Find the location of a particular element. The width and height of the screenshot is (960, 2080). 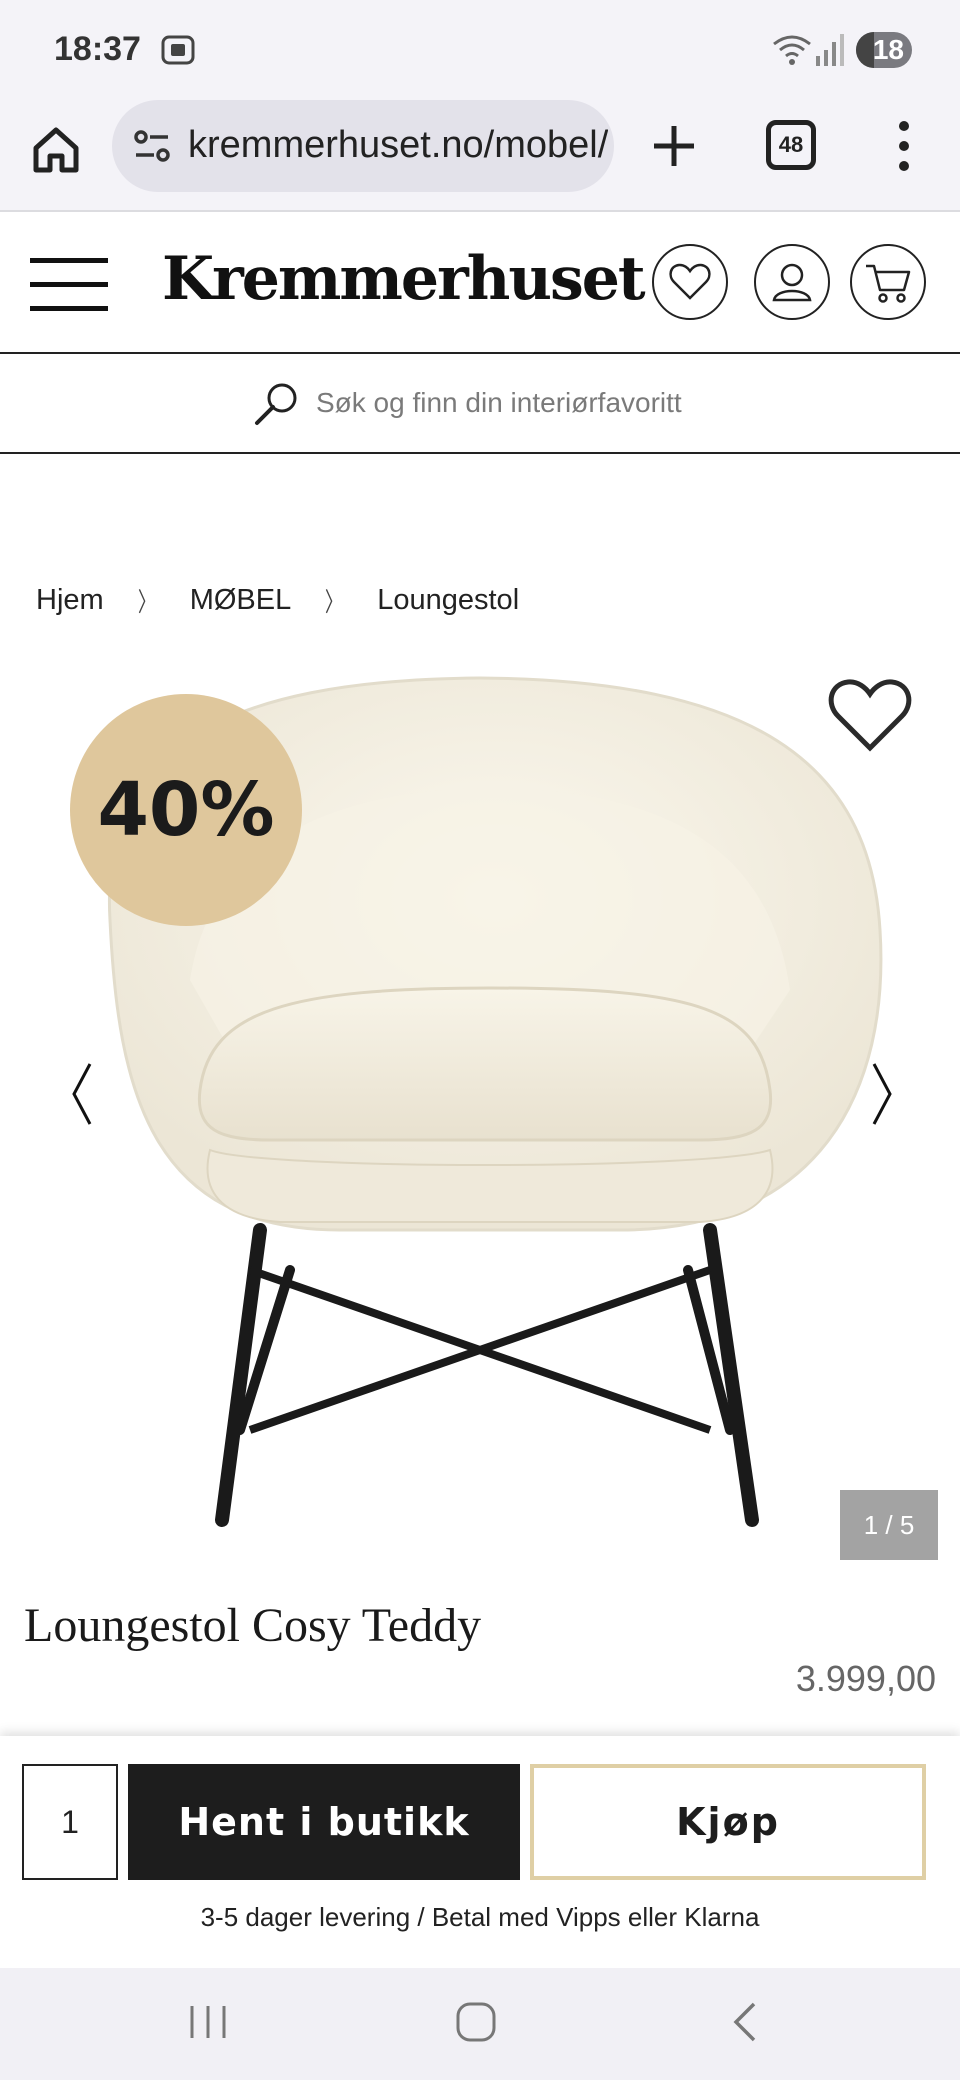

product-title: Loungestol Cosy Teddy is located at coordinates (253, 1625).